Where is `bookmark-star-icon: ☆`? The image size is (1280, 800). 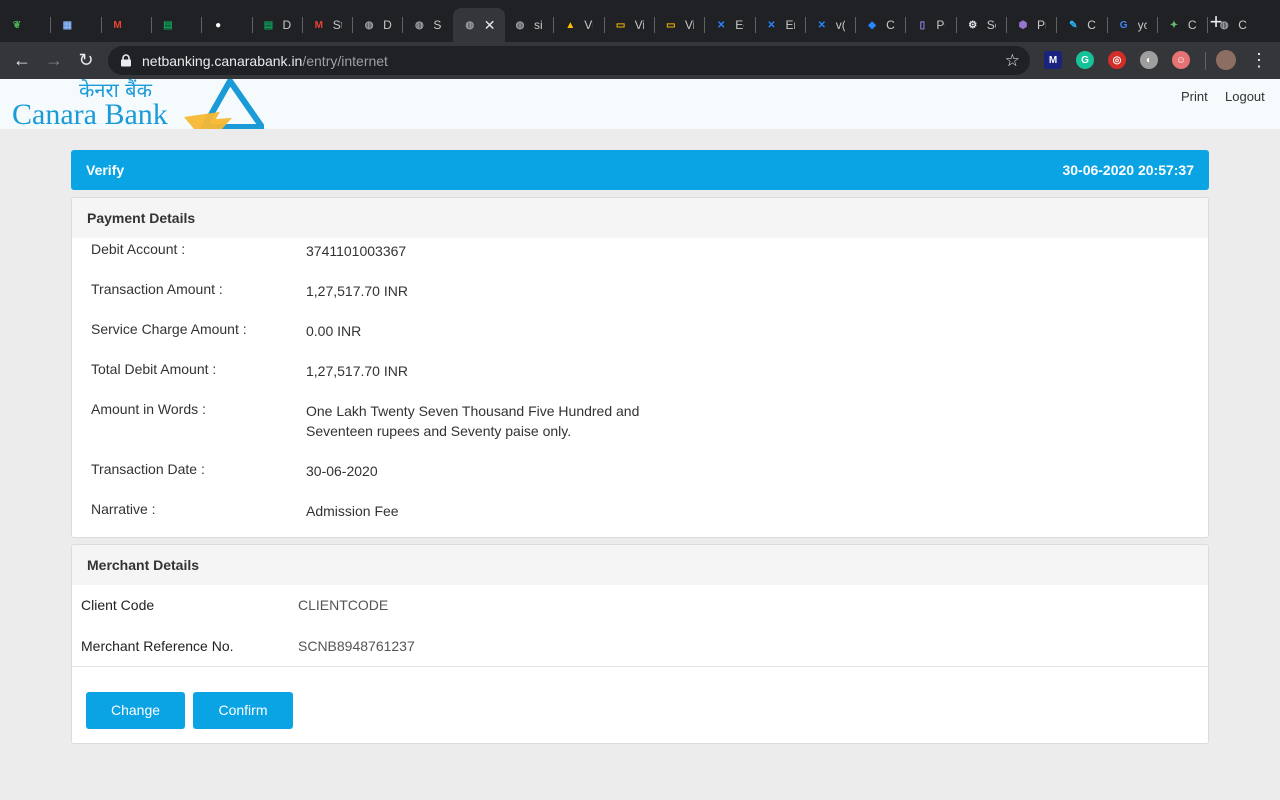 bookmark-star-icon: ☆ is located at coordinates (1012, 61).